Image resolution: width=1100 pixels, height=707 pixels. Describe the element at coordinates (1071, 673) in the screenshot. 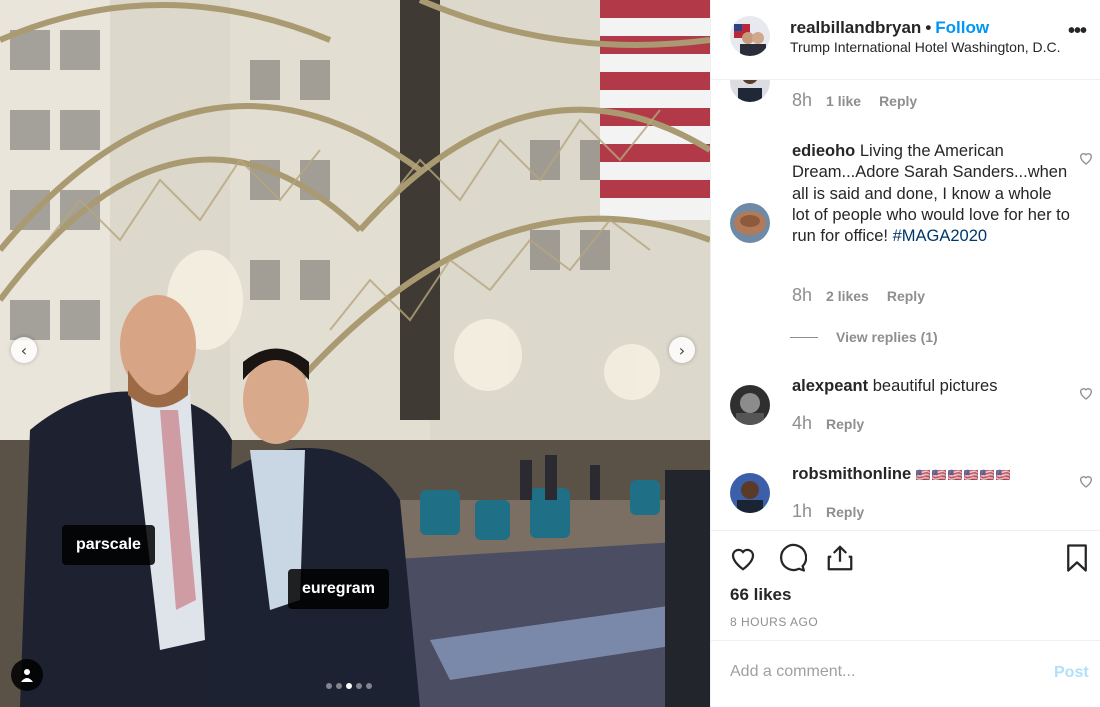

I see `post-comment-button: Post` at that location.